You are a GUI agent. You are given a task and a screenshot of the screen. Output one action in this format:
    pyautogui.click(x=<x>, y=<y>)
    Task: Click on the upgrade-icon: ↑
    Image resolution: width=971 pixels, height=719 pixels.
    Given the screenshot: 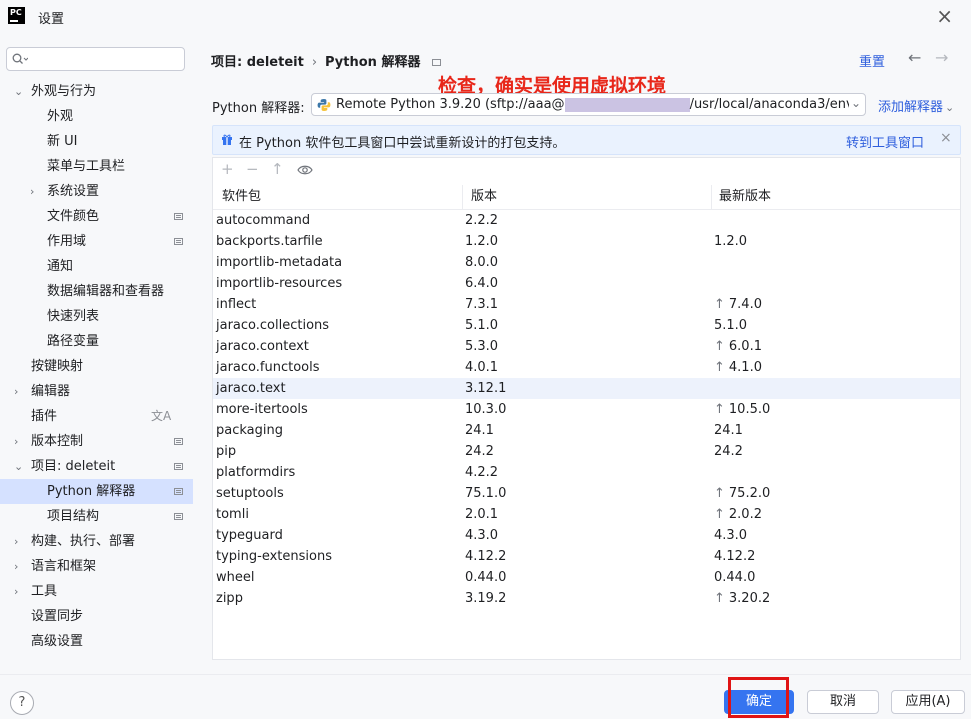 What is the action you would take?
    pyautogui.click(x=277, y=169)
    